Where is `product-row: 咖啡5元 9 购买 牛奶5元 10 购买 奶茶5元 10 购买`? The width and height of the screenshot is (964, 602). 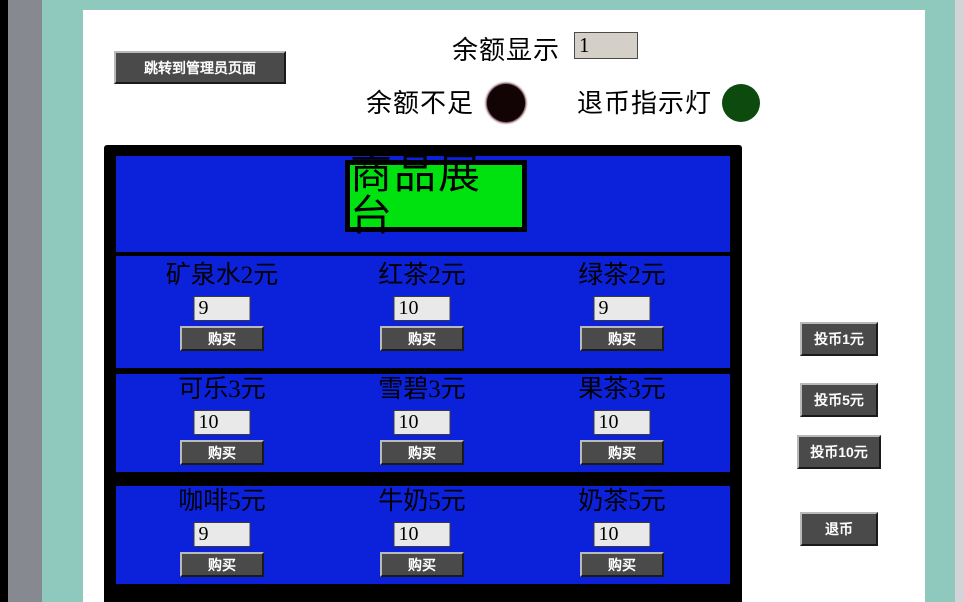
product-row: 咖啡5元 9 购买 牛奶5元 10 购买 奶茶5元 10 购买 is located at coordinates (423, 535).